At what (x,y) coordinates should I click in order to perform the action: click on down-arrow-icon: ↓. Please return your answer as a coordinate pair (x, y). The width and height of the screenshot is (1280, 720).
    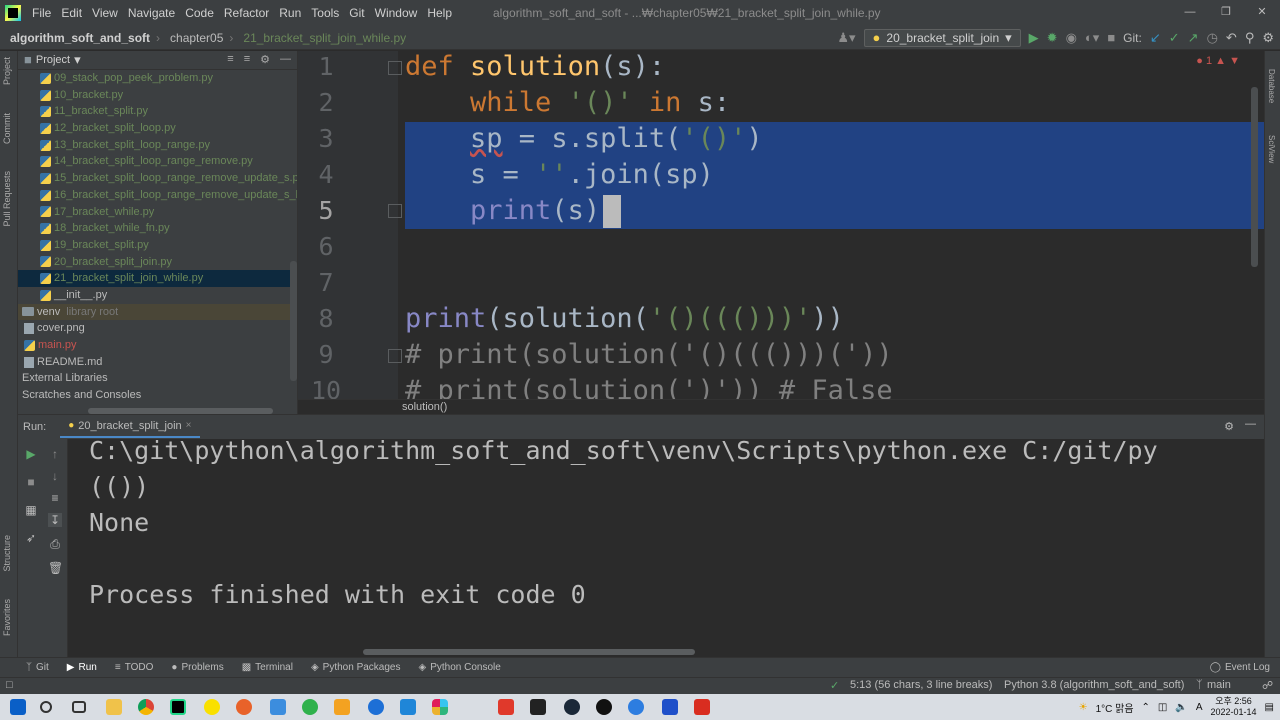
    Looking at the image, I should click on (55, 476).